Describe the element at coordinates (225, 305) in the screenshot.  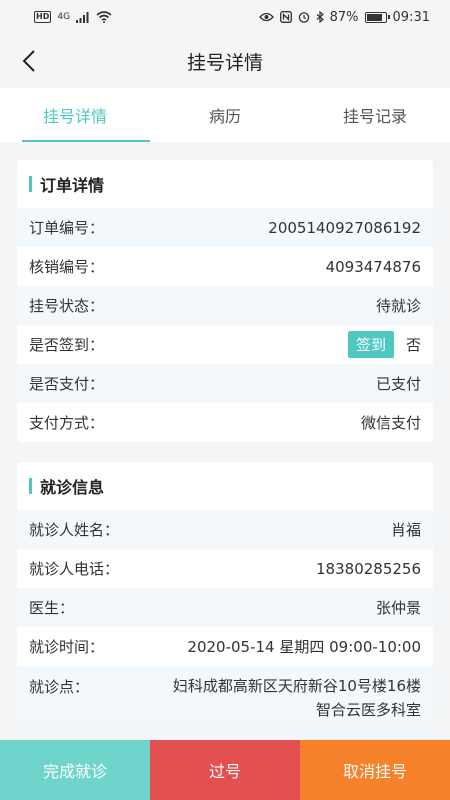
I see `registration-status-row: 挂号状态： 待就诊` at that location.